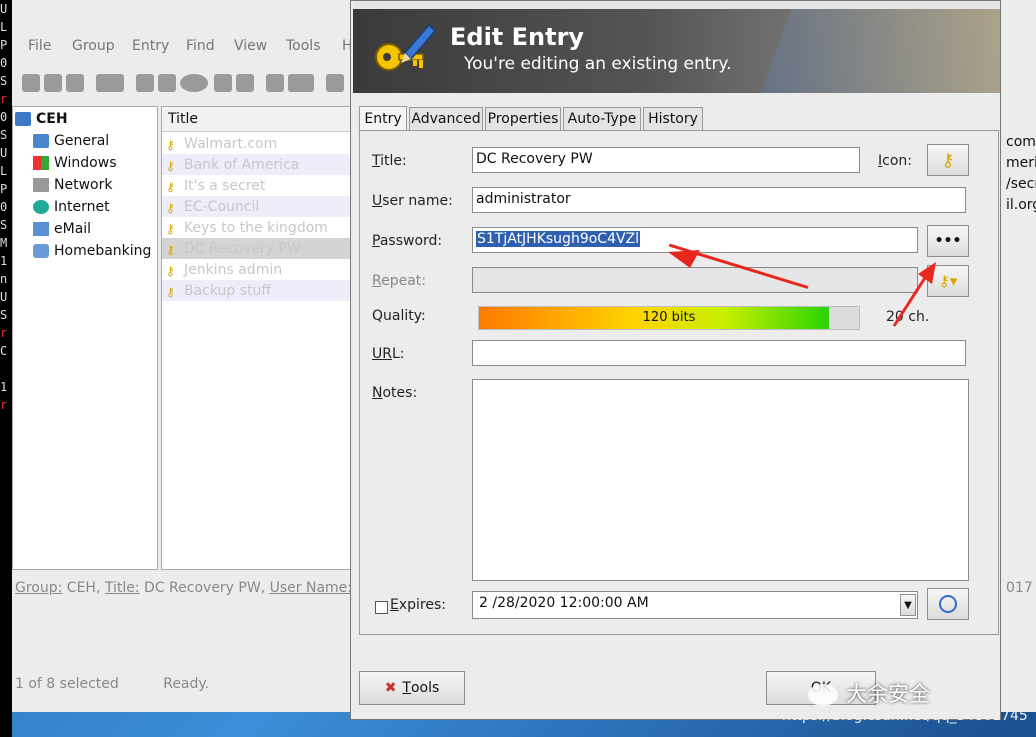  Describe the element at coordinates (41, 163) in the screenshot. I see `windows-icon` at that location.